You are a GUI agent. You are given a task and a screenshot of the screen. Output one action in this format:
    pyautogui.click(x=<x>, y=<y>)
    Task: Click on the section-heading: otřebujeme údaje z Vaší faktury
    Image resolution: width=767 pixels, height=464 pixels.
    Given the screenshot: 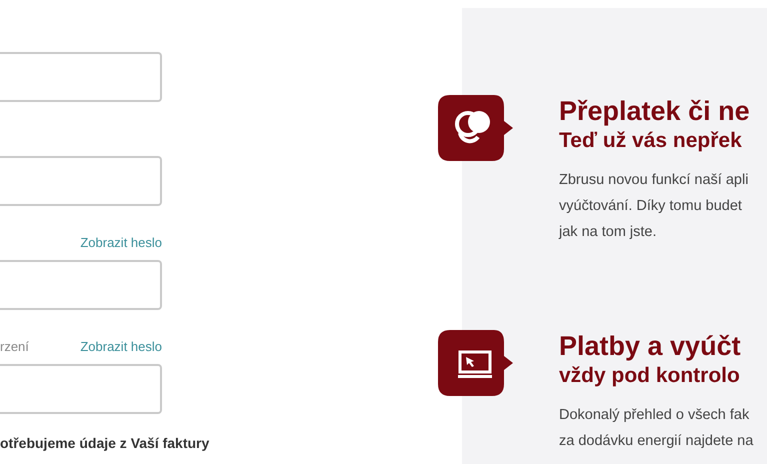 What is the action you would take?
    pyautogui.click(x=105, y=443)
    